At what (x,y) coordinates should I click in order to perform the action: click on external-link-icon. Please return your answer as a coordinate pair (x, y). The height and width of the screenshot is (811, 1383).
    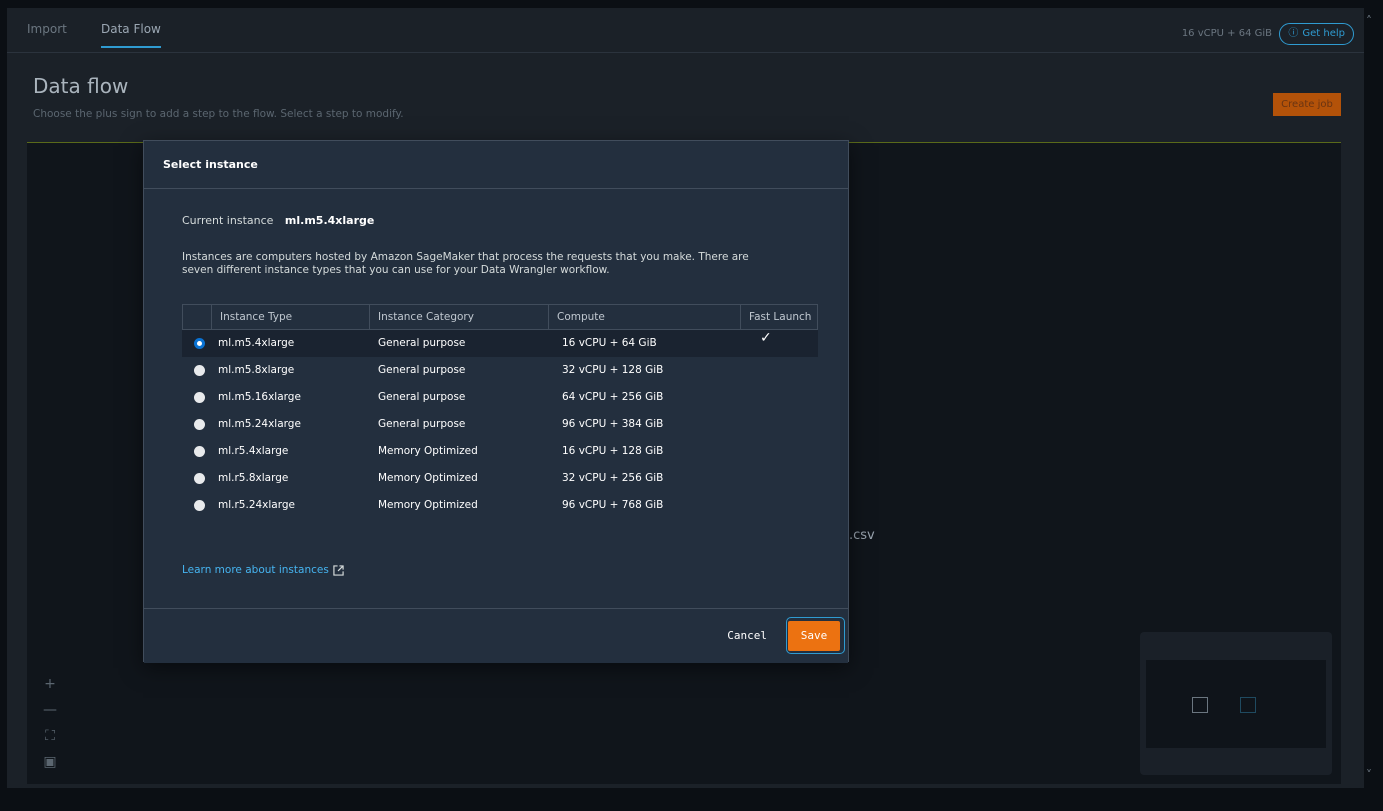
    Looking at the image, I should click on (338, 570).